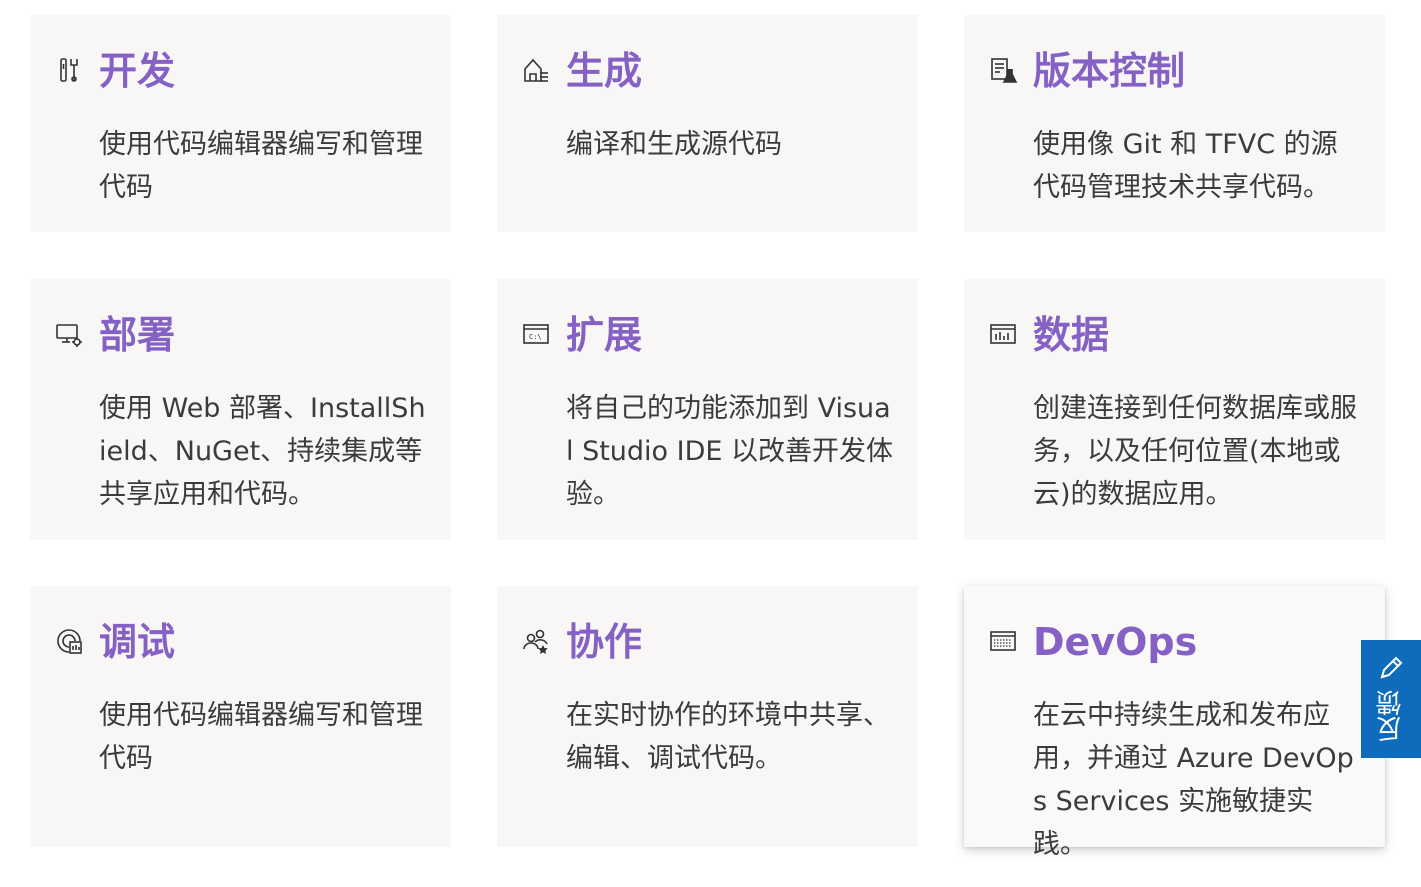  What do you see at coordinates (1003, 70) in the screenshot?
I see `version-control-icon` at bounding box center [1003, 70].